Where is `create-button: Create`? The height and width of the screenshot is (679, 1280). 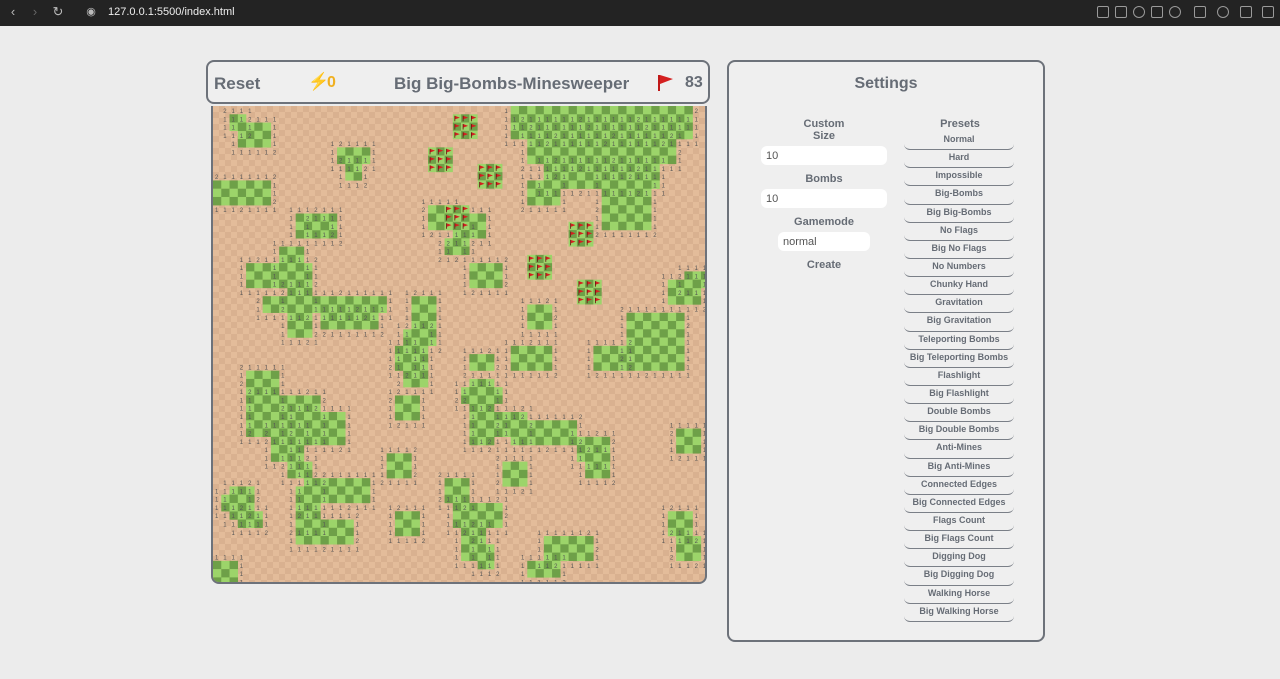 create-button: Create is located at coordinates (824, 265).